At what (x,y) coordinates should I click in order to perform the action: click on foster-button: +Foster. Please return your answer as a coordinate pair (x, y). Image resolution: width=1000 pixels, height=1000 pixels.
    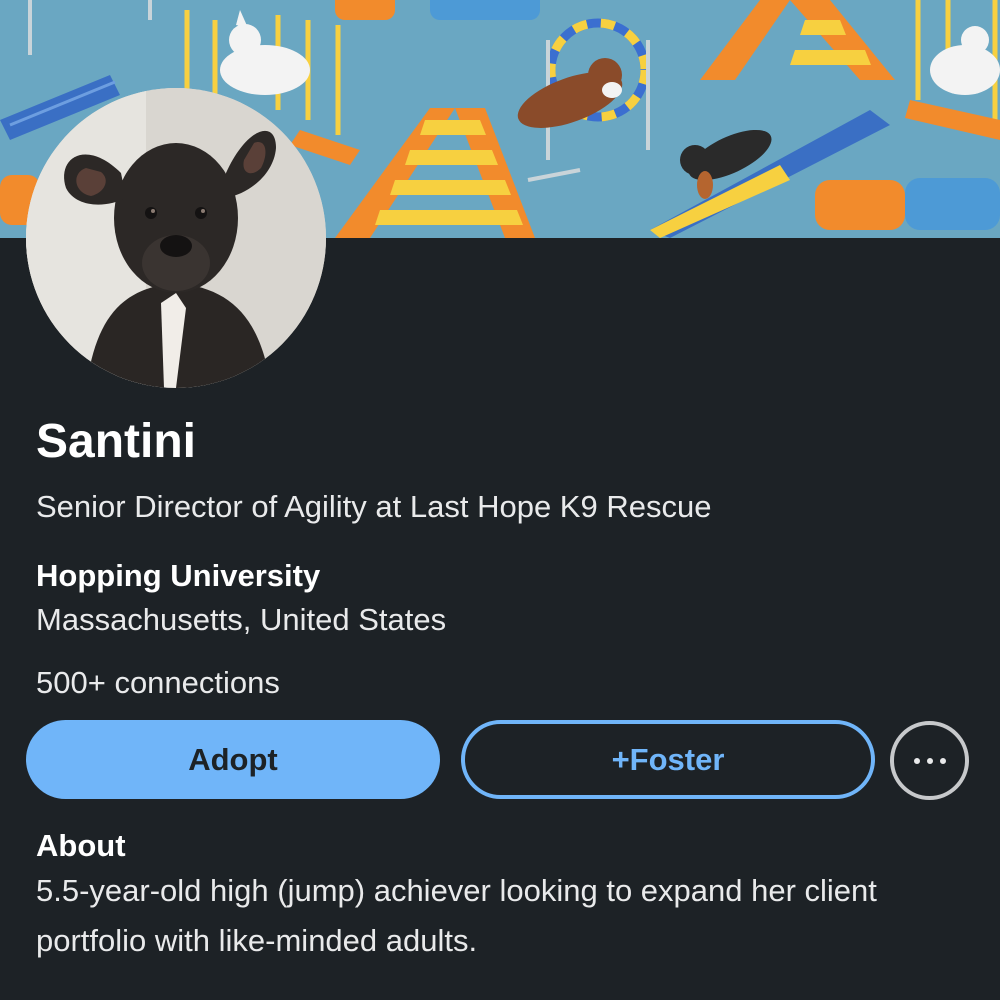
    Looking at the image, I should click on (668, 759).